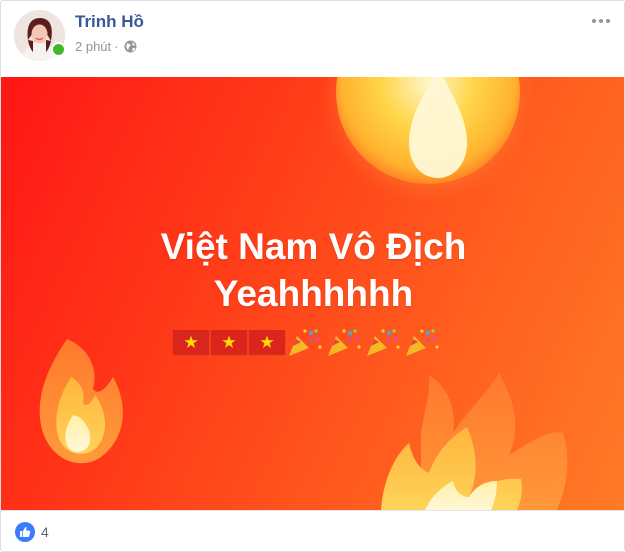 The width and height of the screenshot is (625, 552). I want to click on post-header: Trinh Hồ 2 phút ·, so click(312, 39).